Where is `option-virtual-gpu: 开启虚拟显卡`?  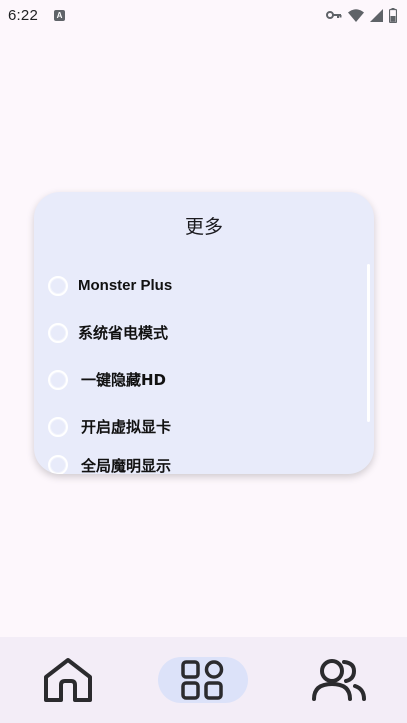 option-virtual-gpu: 开启虚拟显卡 is located at coordinates (204, 426).